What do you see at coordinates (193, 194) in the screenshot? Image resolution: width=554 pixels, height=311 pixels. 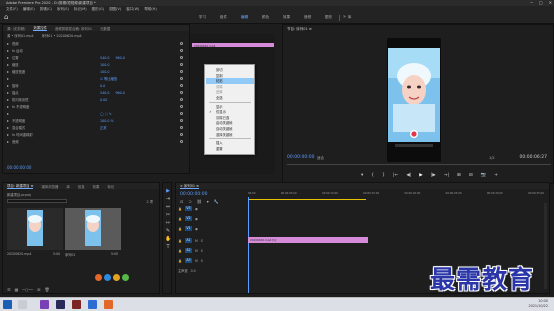 I see `timeline-timecode: 00:00:00:00` at bounding box center [193, 194].